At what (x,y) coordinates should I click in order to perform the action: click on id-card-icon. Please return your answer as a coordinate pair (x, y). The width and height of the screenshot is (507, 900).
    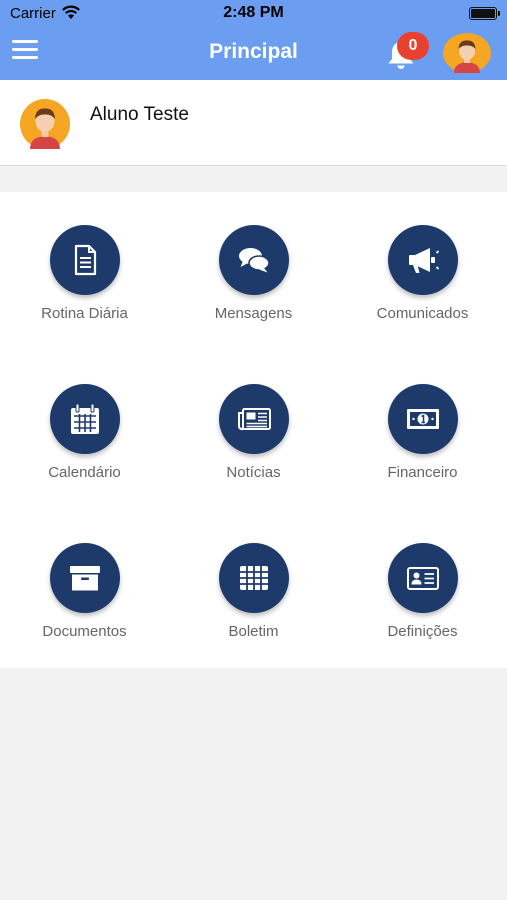
    Looking at the image, I should click on (422, 578).